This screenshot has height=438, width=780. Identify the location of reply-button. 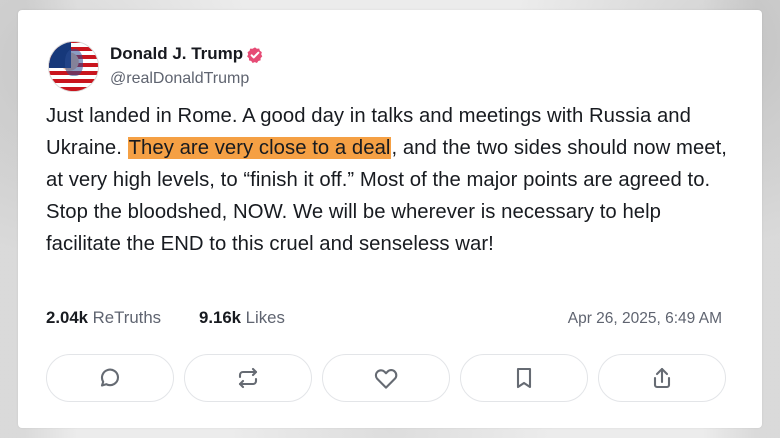
(110, 378).